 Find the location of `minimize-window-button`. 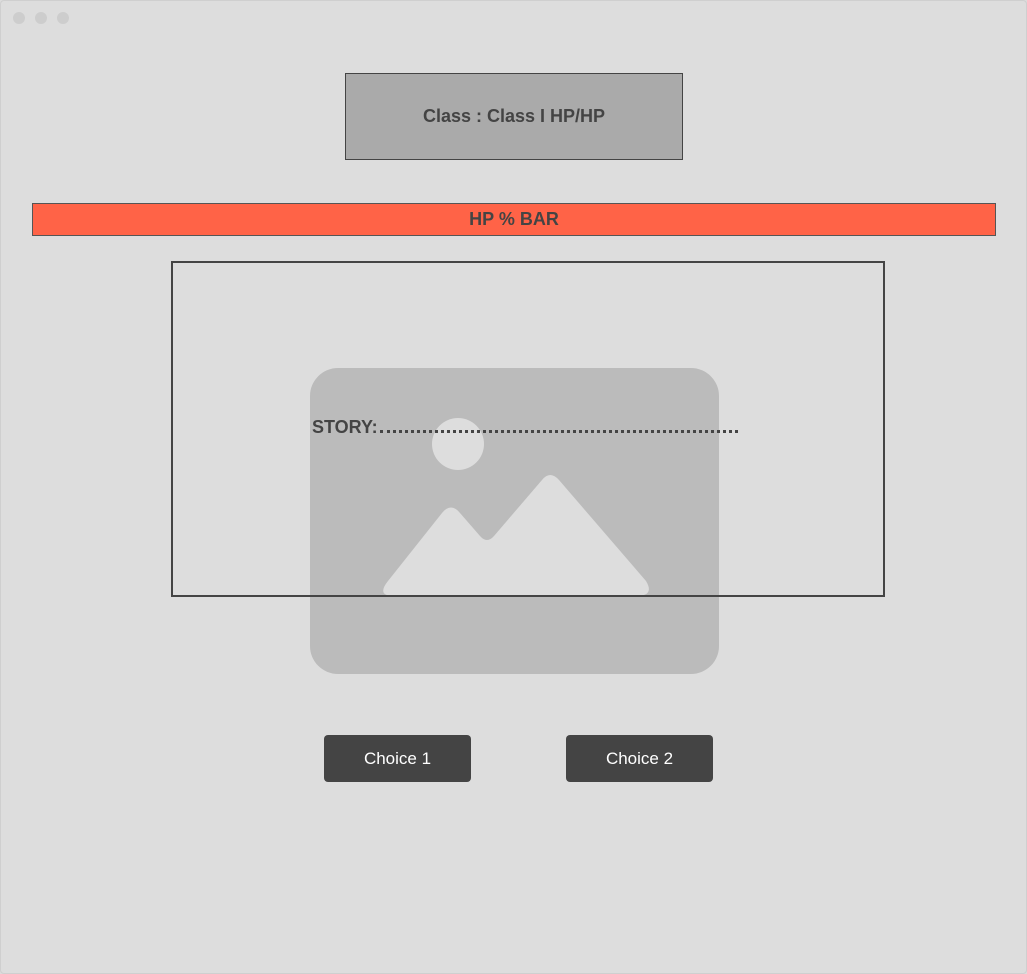

minimize-window-button is located at coordinates (41, 18).